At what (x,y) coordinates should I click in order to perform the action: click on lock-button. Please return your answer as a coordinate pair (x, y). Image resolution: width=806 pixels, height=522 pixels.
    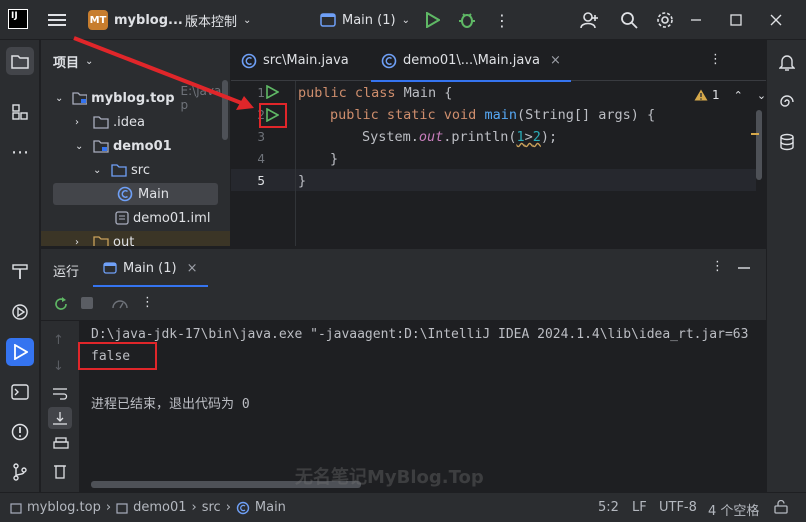
    Looking at the image, I should click on (781, 507).